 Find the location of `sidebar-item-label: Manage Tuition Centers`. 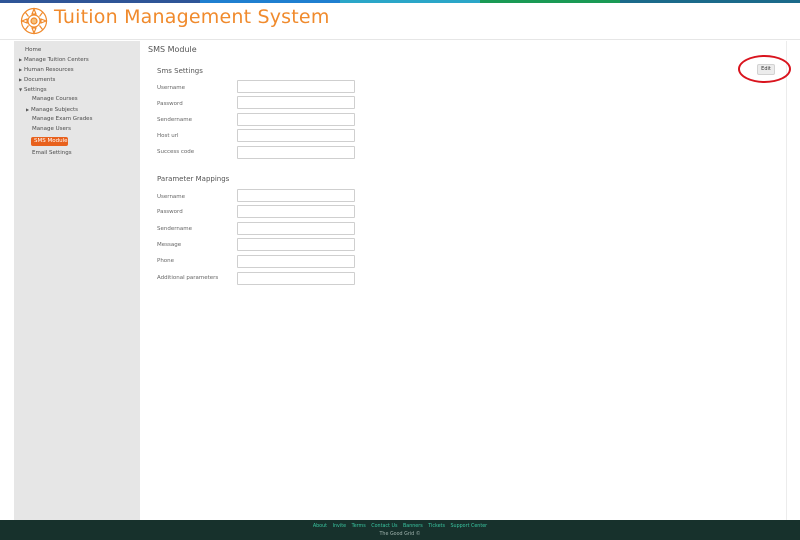

sidebar-item-label: Manage Tuition Centers is located at coordinates (56, 60).